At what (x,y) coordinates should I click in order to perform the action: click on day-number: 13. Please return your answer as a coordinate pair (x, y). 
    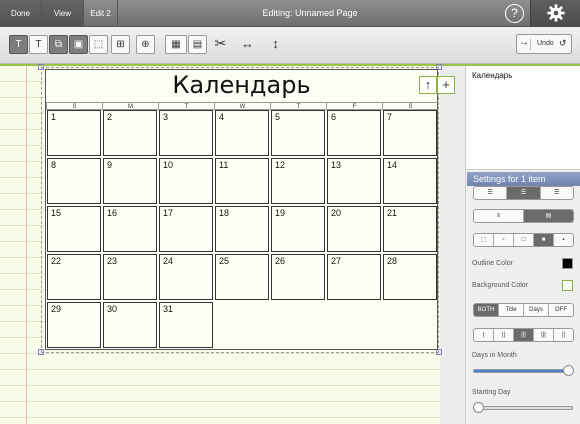
    Looking at the image, I should click on (336, 165).